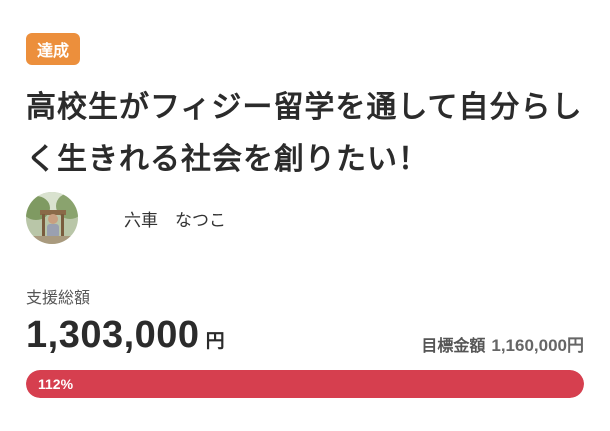 The image size is (610, 431). I want to click on project-owner: 六車 なつこ, so click(126, 218).